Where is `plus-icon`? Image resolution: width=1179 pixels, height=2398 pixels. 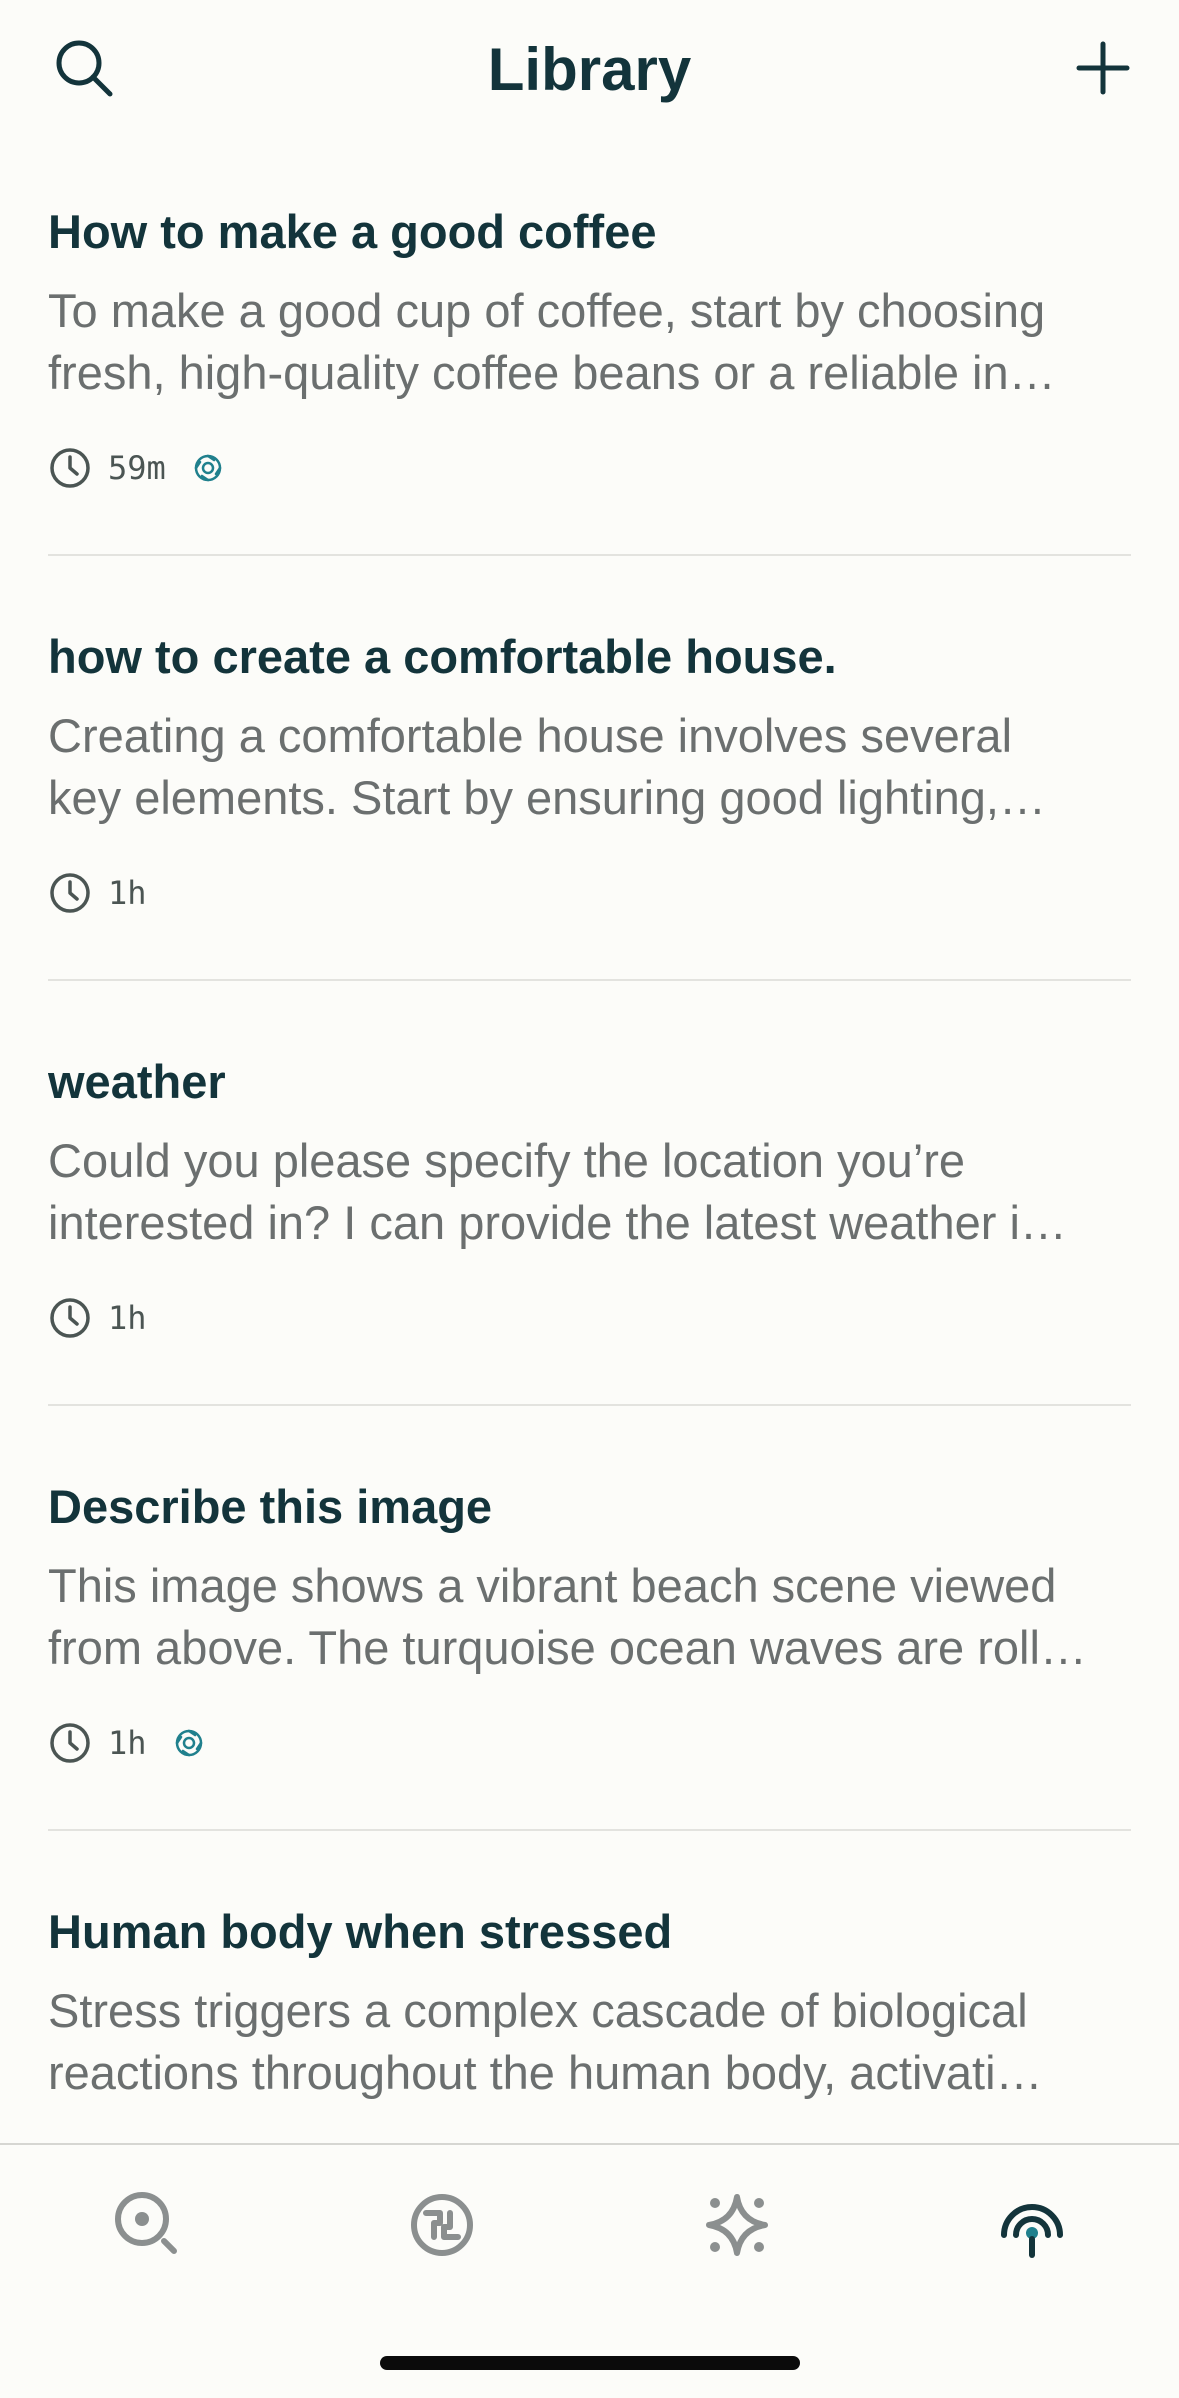 plus-icon is located at coordinates (1103, 68).